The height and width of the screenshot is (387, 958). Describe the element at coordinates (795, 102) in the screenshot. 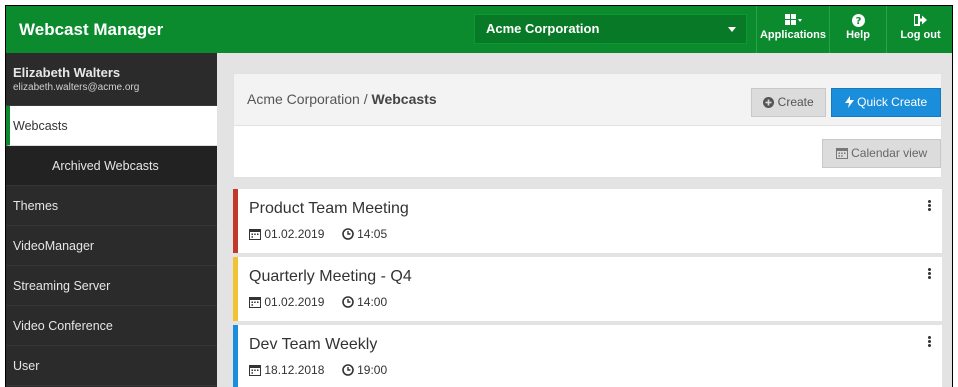

I see `create-label: Create` at that location.